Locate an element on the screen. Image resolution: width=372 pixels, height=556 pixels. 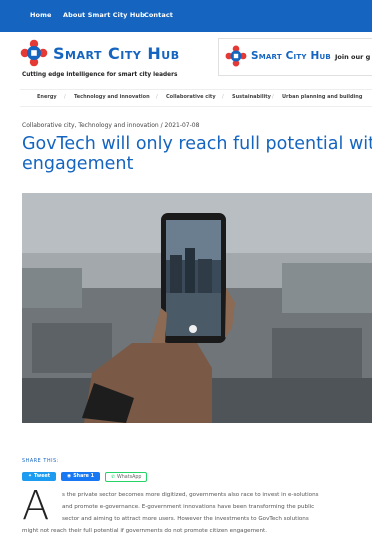
share-buttons: ✦ Tweet ◉ Share 1 ✆ WhatsApp is located at coordinates (85, 477).